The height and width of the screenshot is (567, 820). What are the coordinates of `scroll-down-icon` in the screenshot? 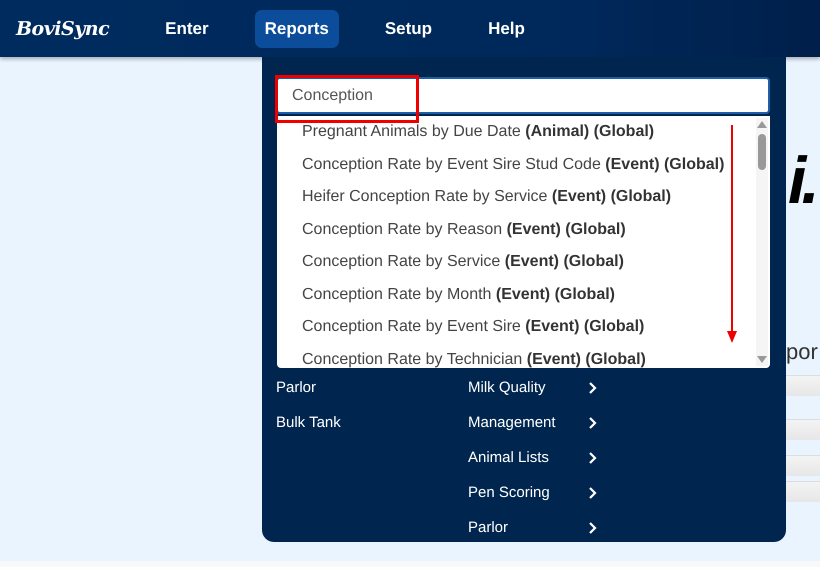 It's located at (762, 359).